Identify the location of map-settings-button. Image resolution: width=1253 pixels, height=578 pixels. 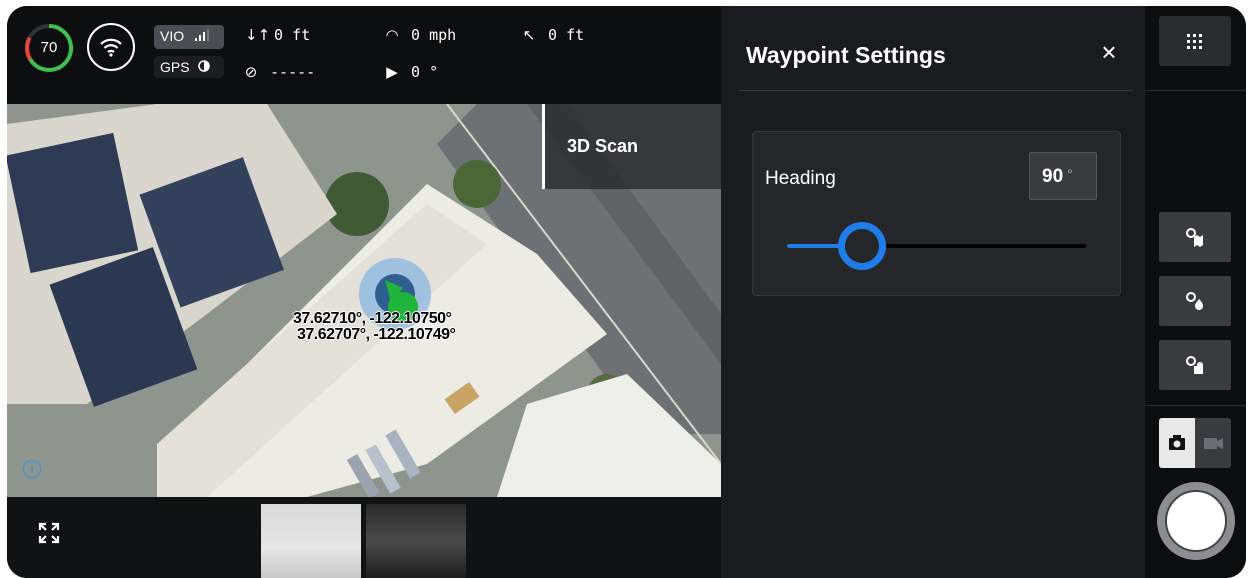
(1195, 237).